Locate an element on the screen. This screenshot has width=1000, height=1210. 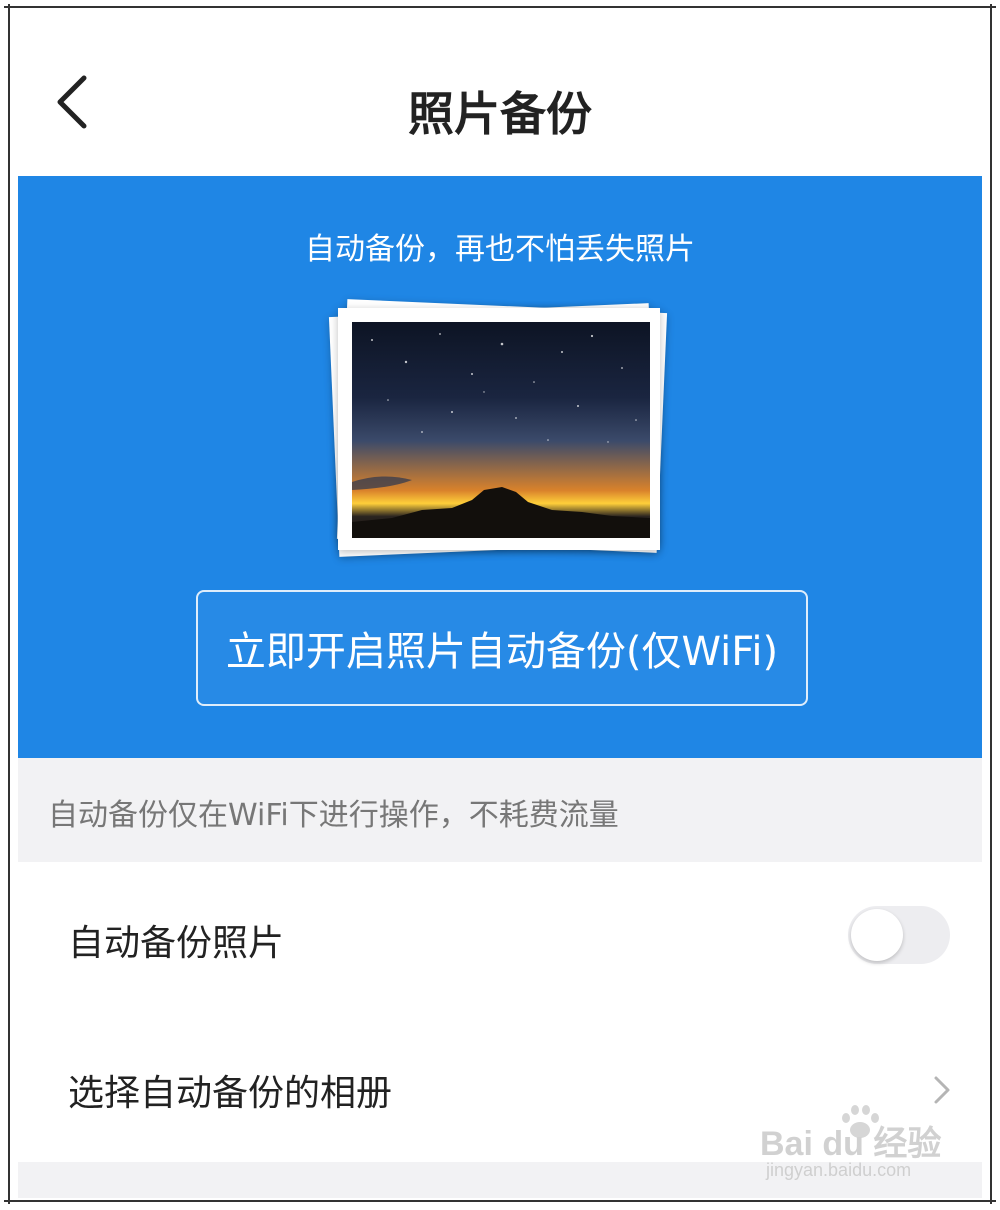
page-title: 照片备份 is located at coordinates (500, 114).